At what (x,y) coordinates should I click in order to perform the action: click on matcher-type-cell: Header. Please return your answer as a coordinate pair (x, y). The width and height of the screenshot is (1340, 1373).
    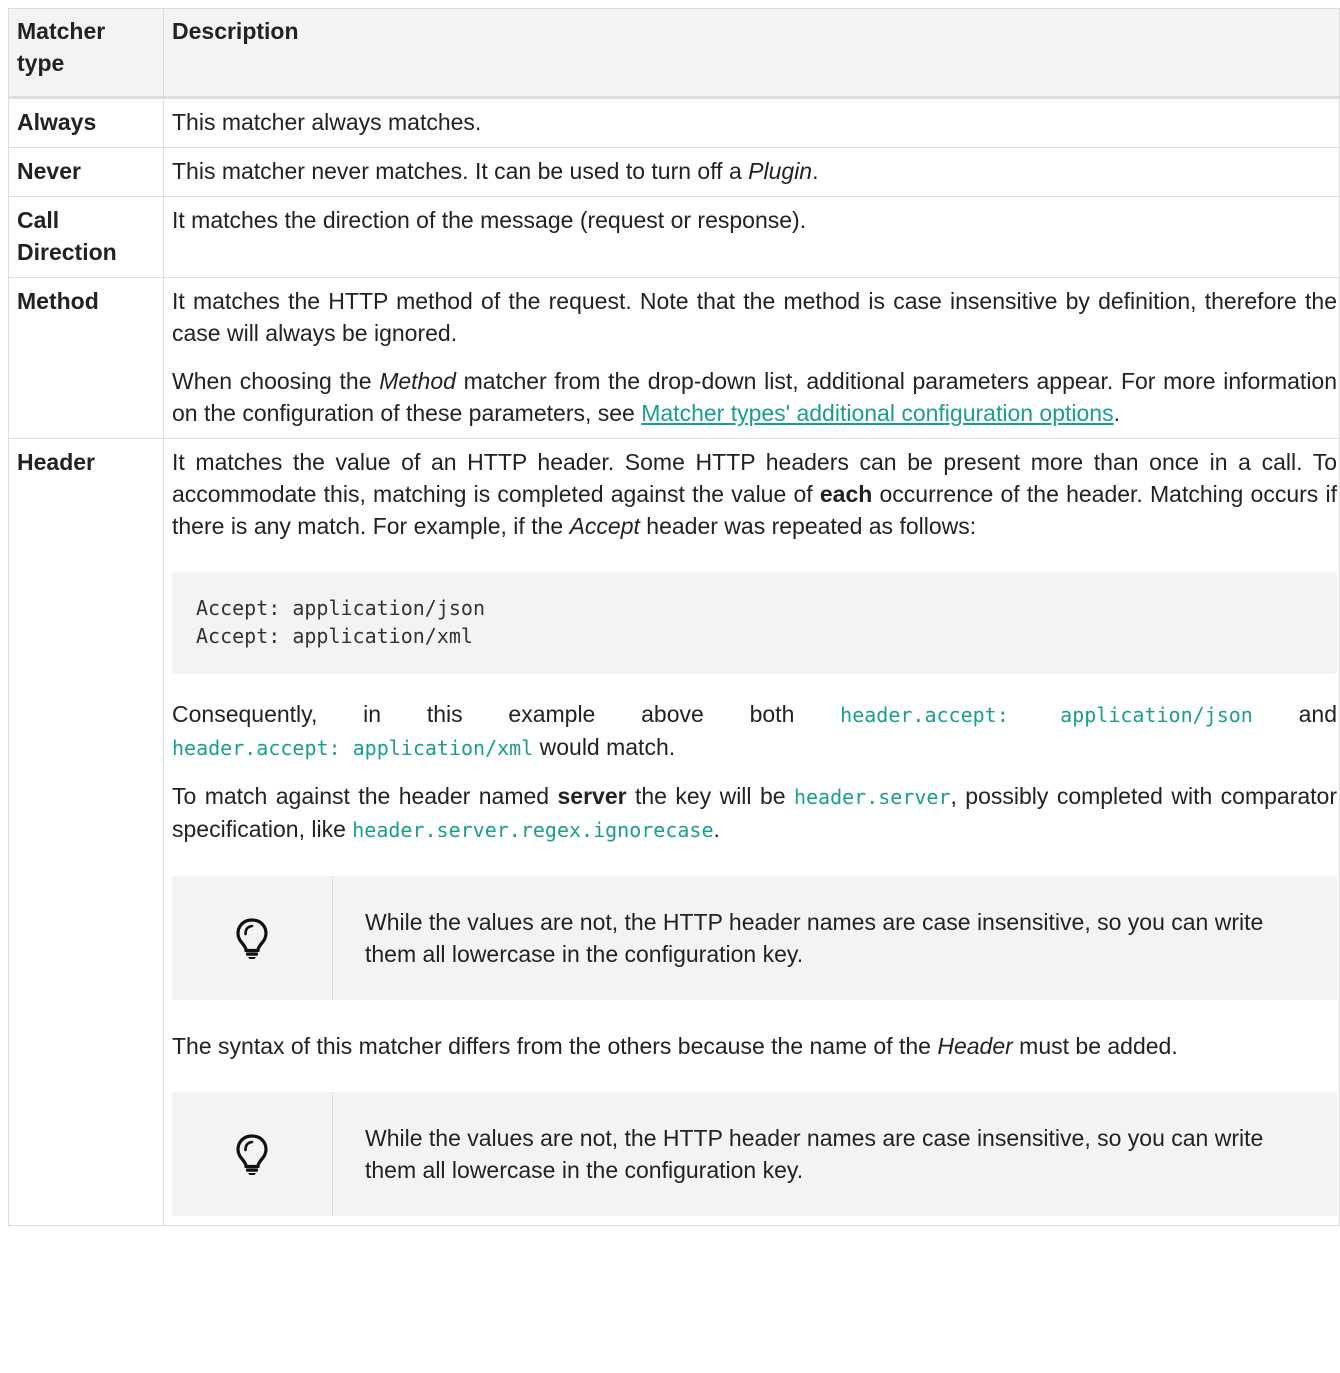
    Looking at the image, I should click on (86, 832).